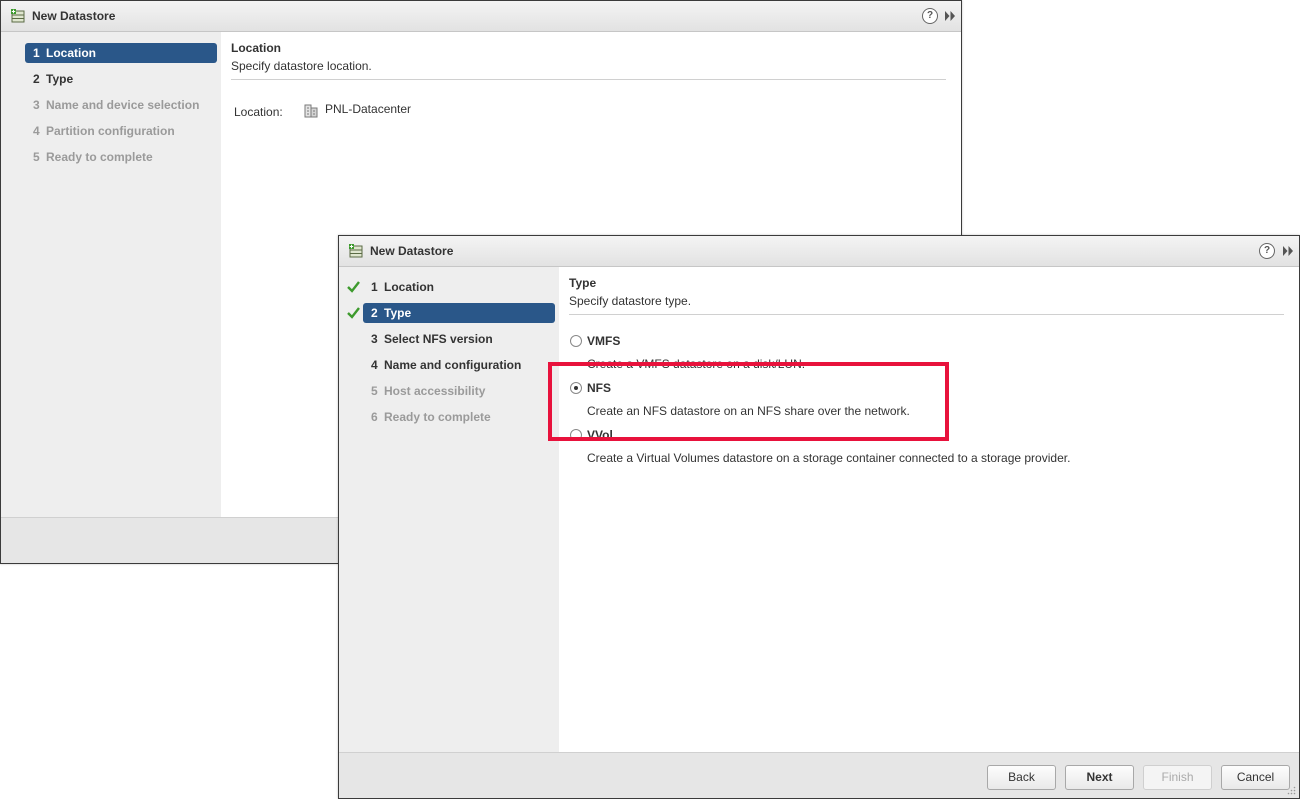 This screenshot has height=799, width=1300. Describe the element at coordinates (576, 435) in the screenshot. I see `radio-vvol` at that location.